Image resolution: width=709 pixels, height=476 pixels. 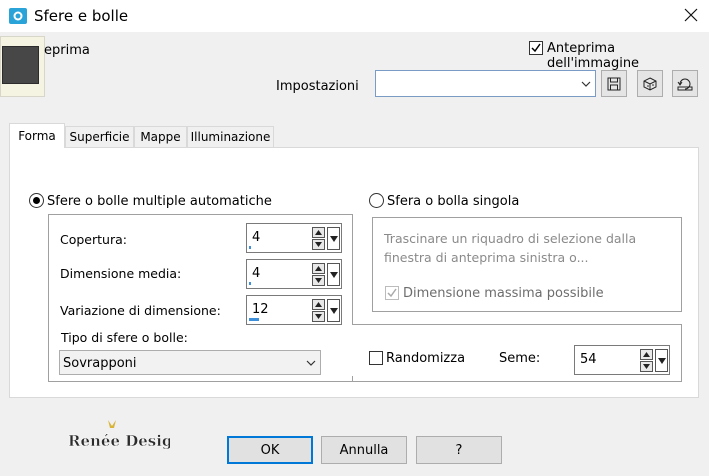 I want to click on max-size-checkbox, so click(x=392, y=293).